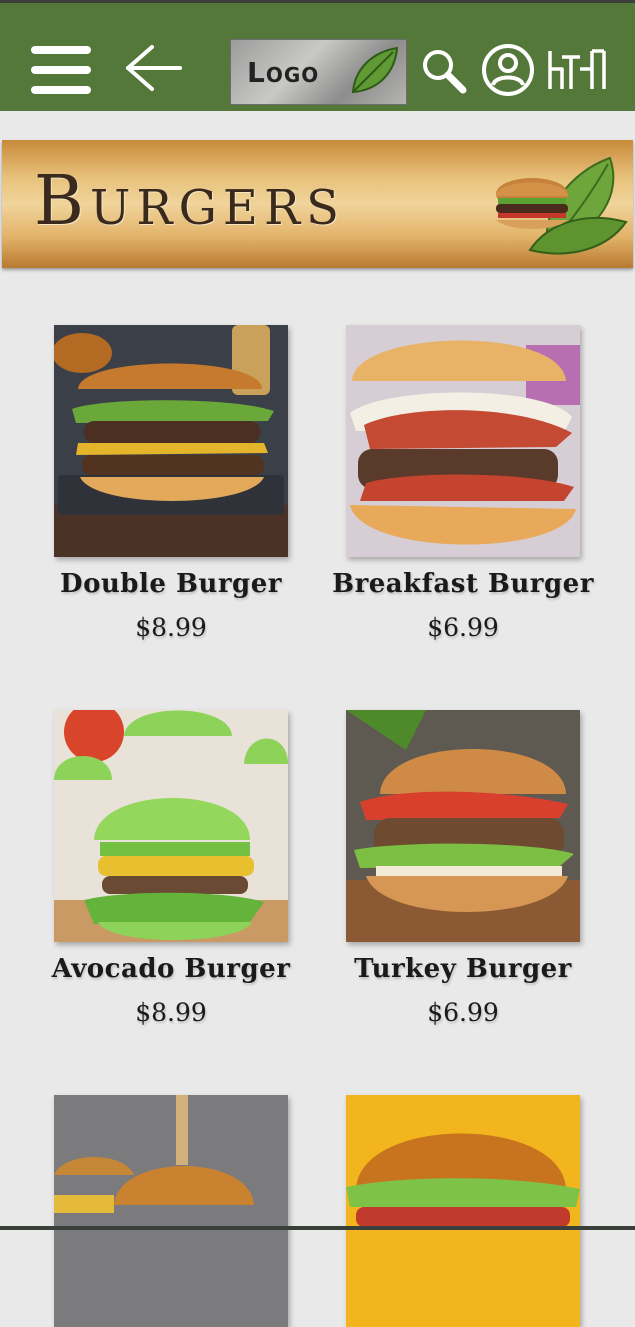 The image size is (635, 1327). Describe the element at coordinates (171, 969) in the screenshot. I see `product-name: Avocado Burger` at that location.